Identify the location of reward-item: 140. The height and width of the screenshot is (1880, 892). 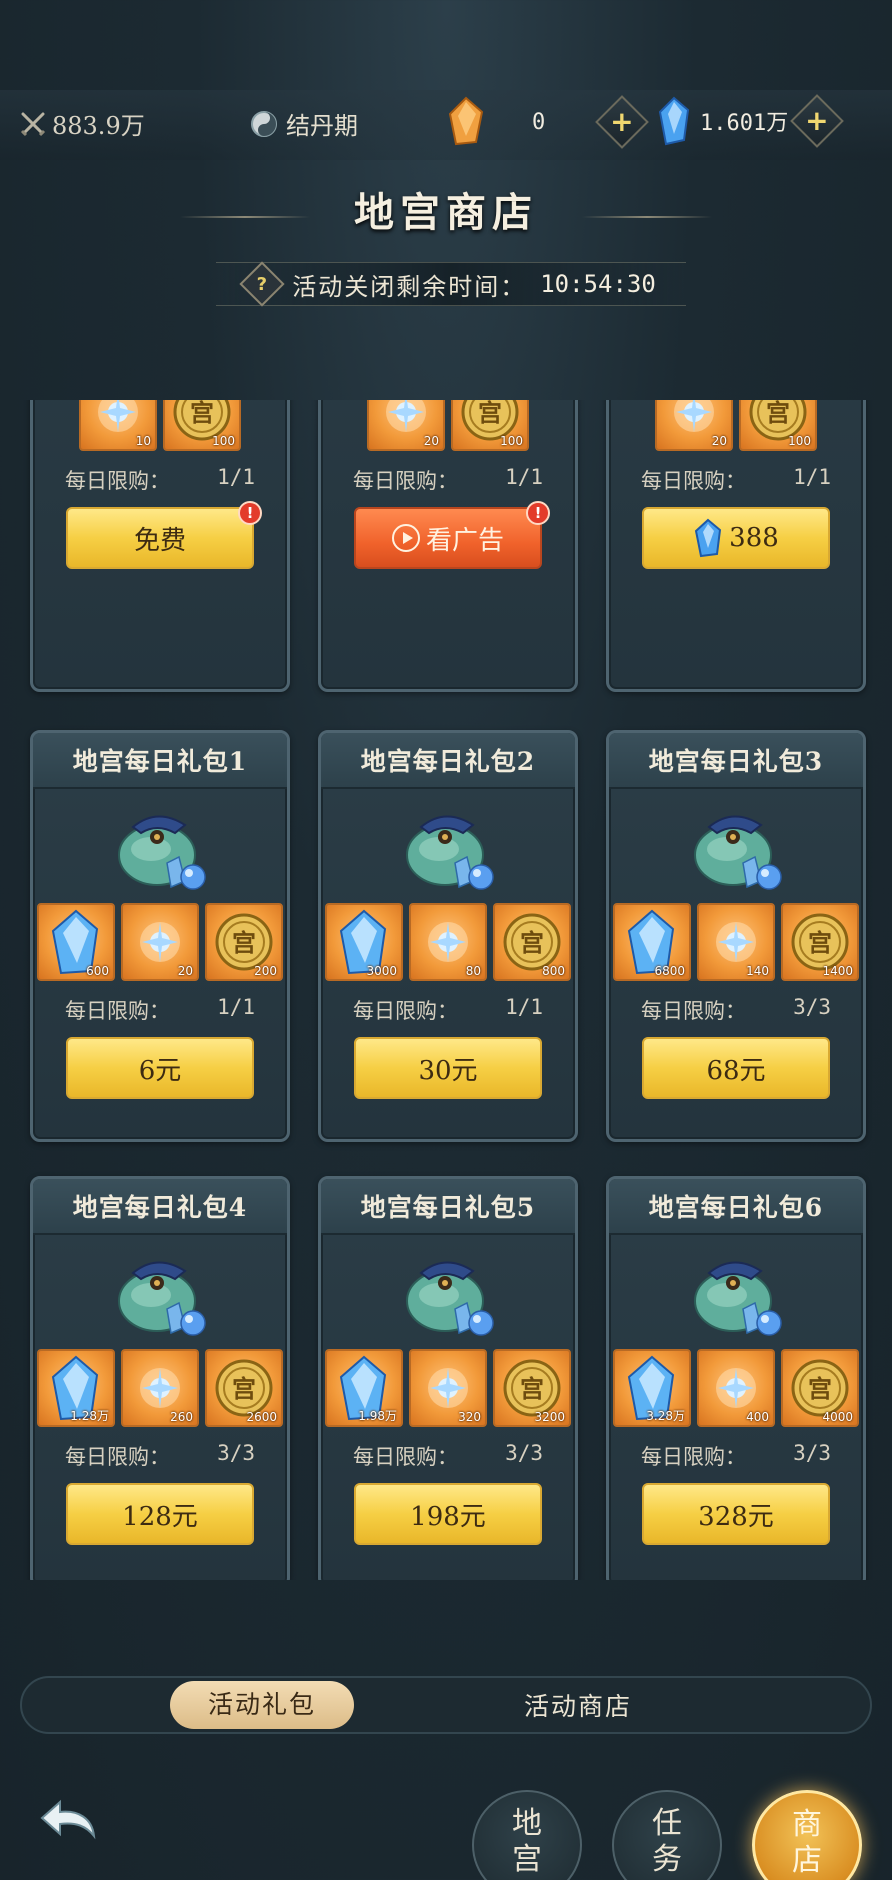
(736, 942).